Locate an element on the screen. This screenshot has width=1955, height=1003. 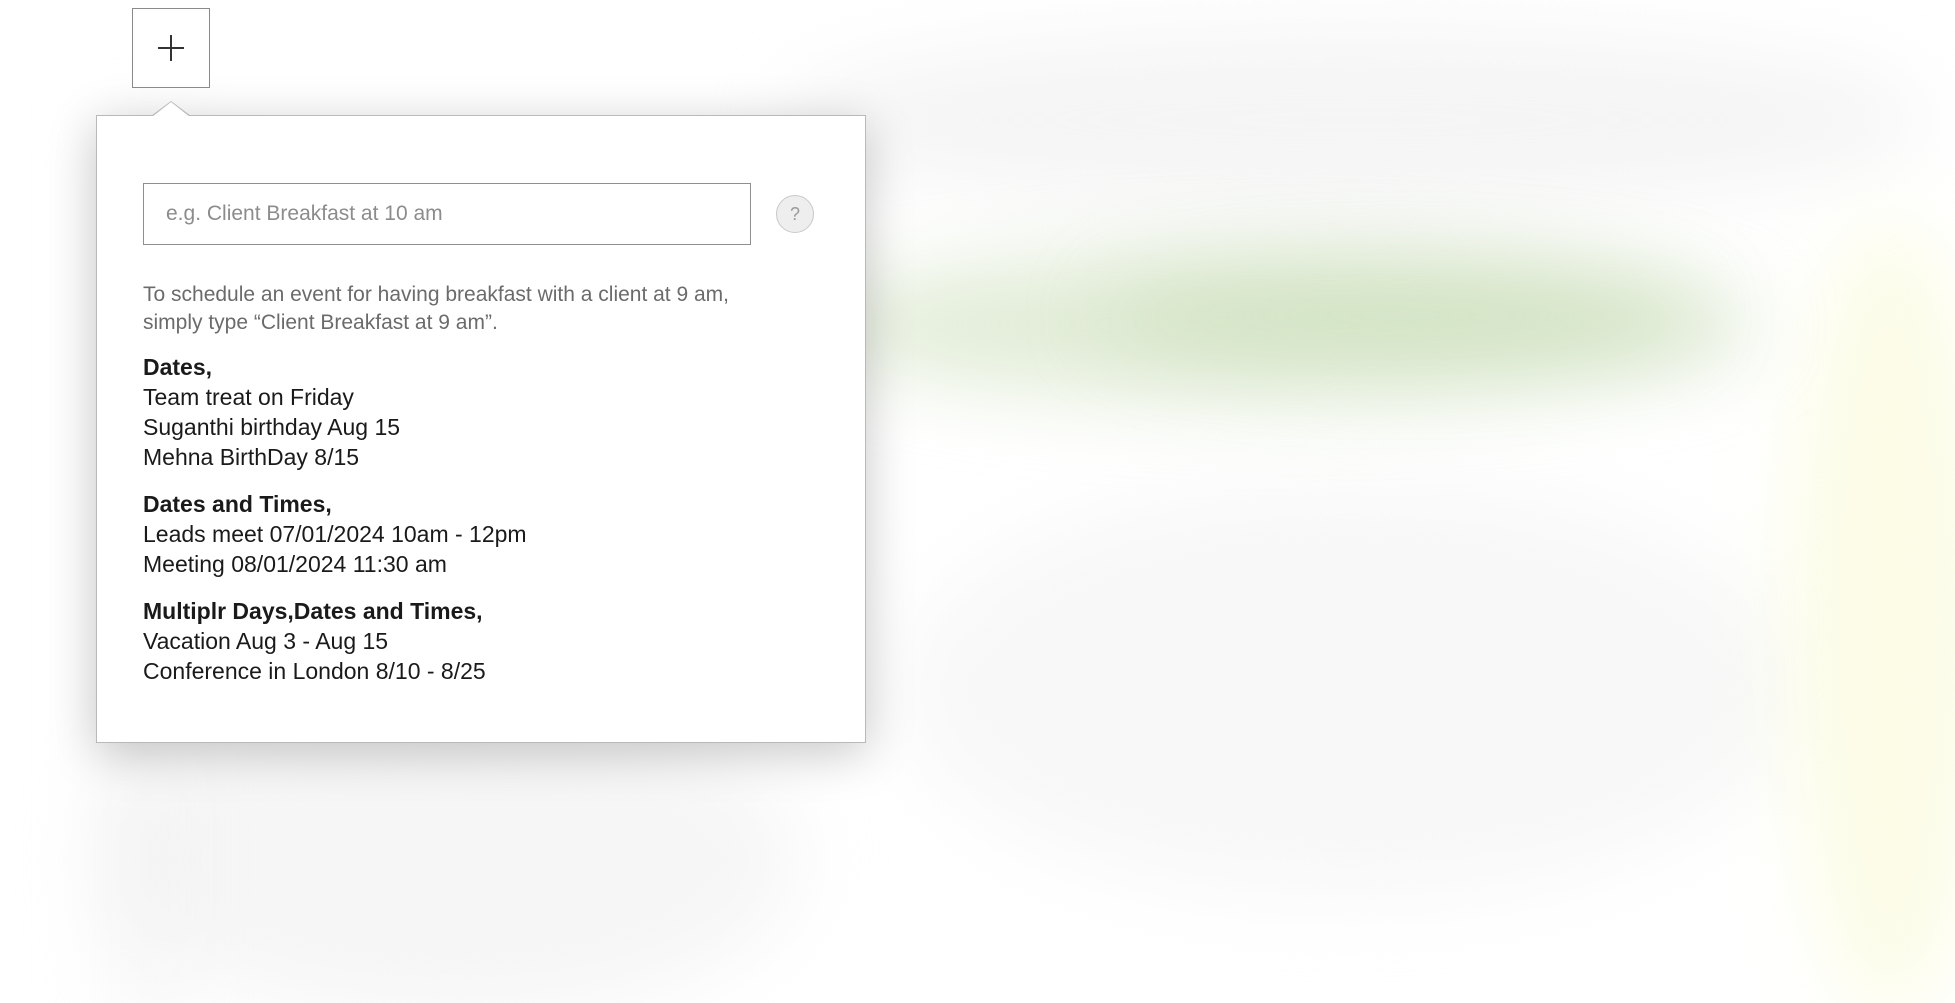
help-button: ? is located at coordinates (795, 214).